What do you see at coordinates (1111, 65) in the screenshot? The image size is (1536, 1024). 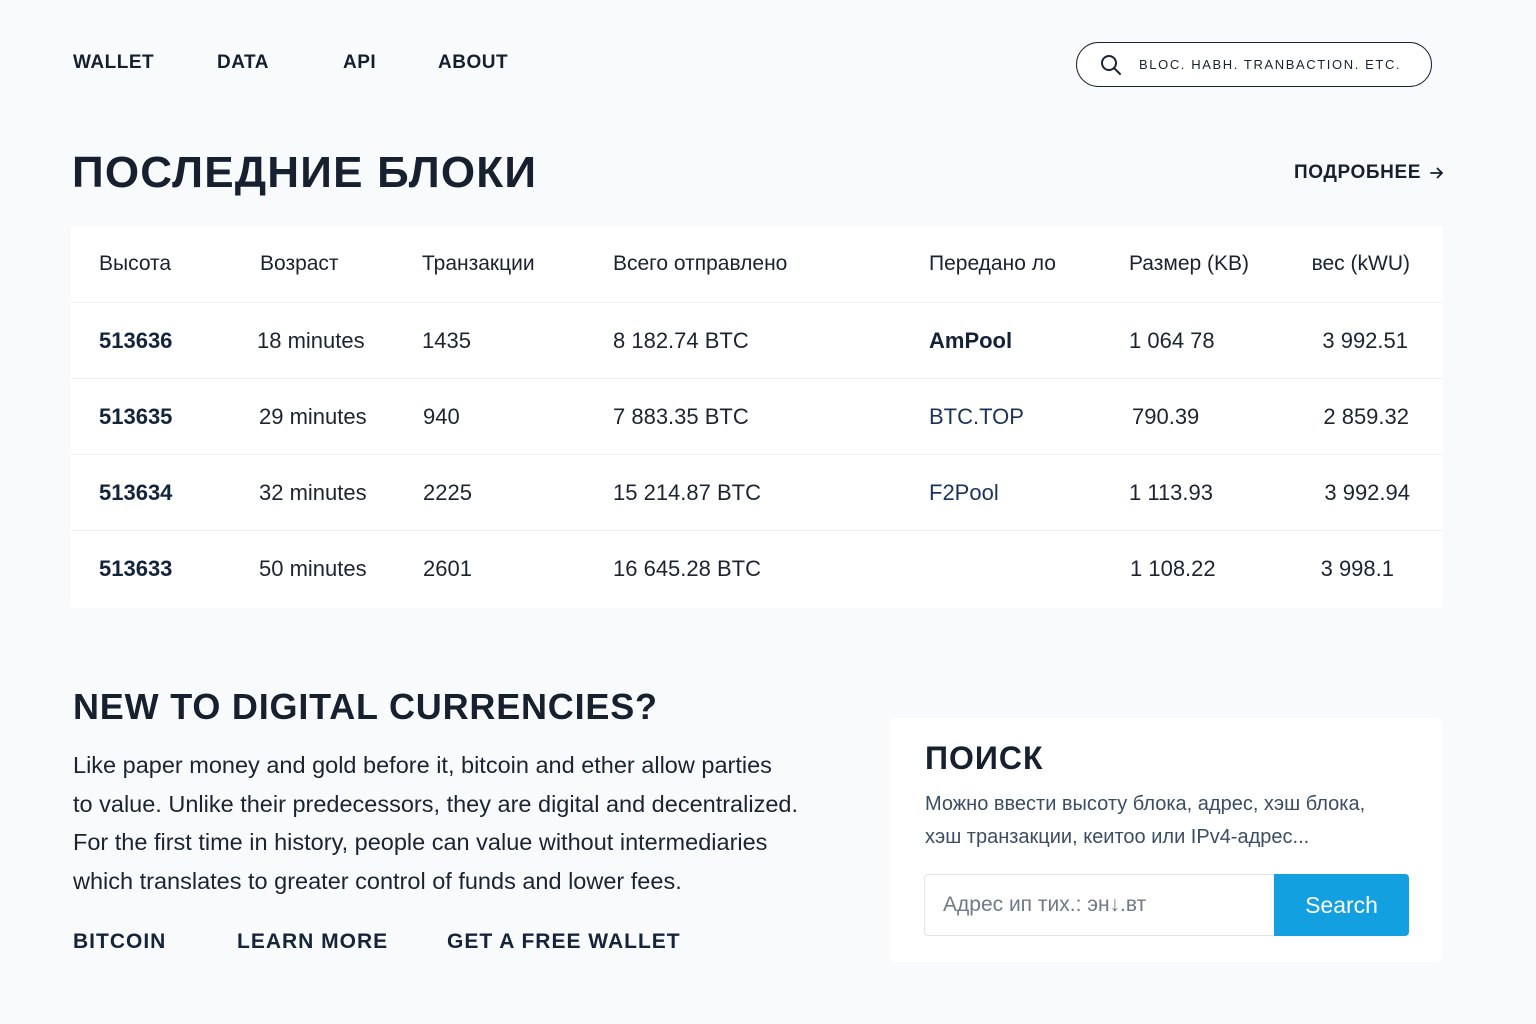 I see `search-icon` at bounding box center [1111, 65].